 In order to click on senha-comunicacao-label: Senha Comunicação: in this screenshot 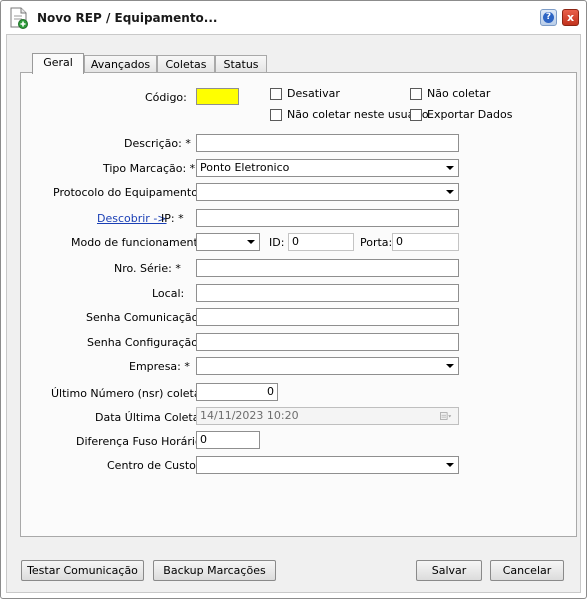, I will do `click(144, 317)`.